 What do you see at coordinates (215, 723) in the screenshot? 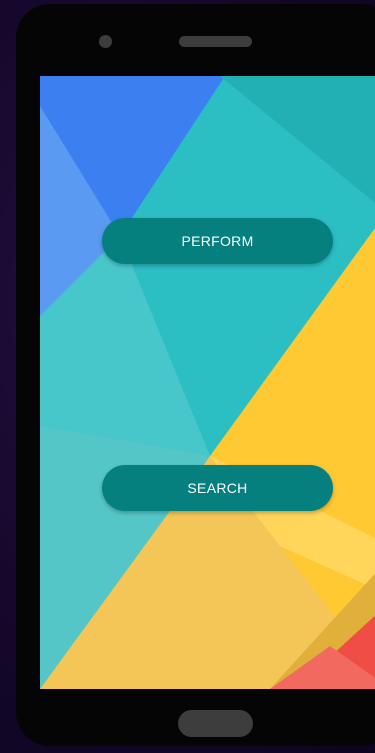
I see `home-button` at bounding box center [215, 723].